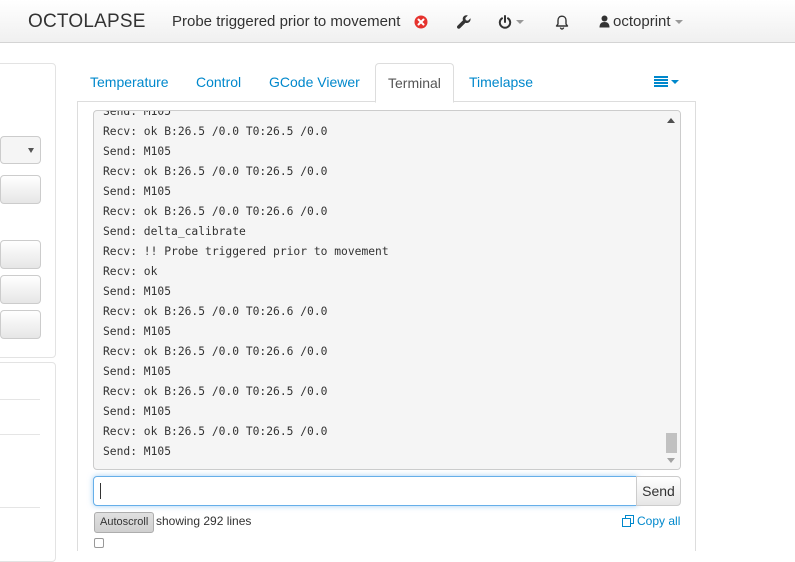 Image resolution: width=795 pixels, height=562 pixels. Describe the element at coordinates (129, 82) in the screenshot. I see `tab-temperature: Temperature` at that location.